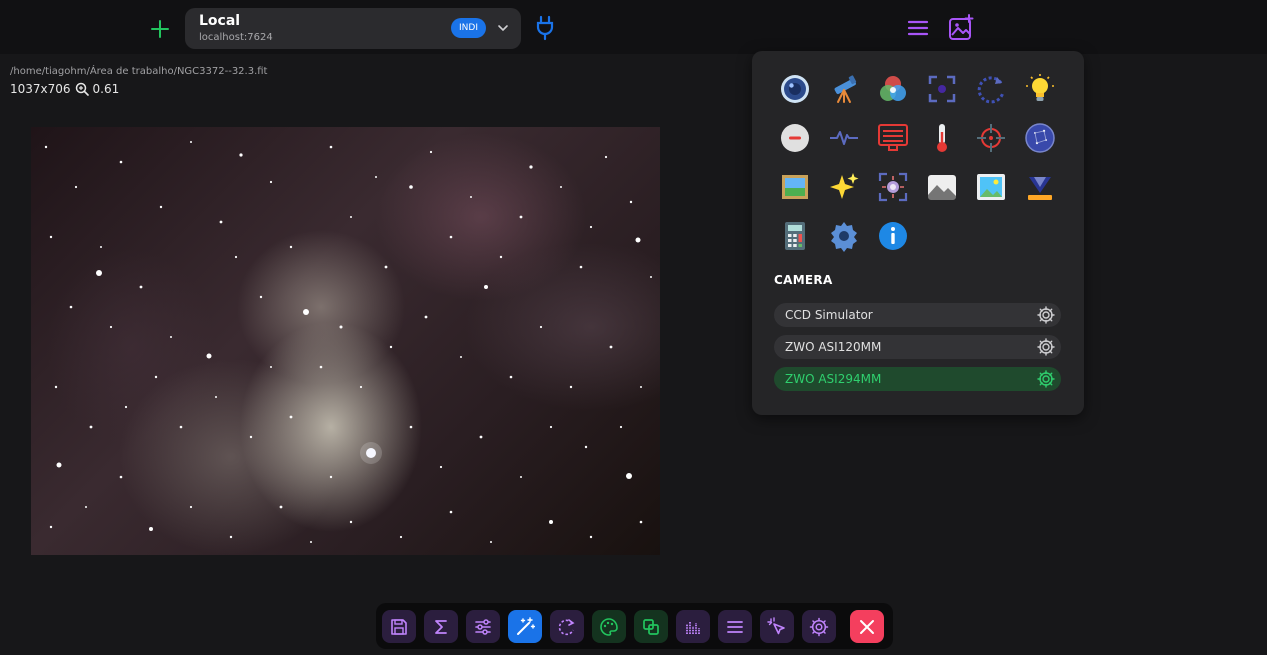 The height and width of the screenshot is (655, 1267). I want to click on sliders-icon, so click(483, 627).